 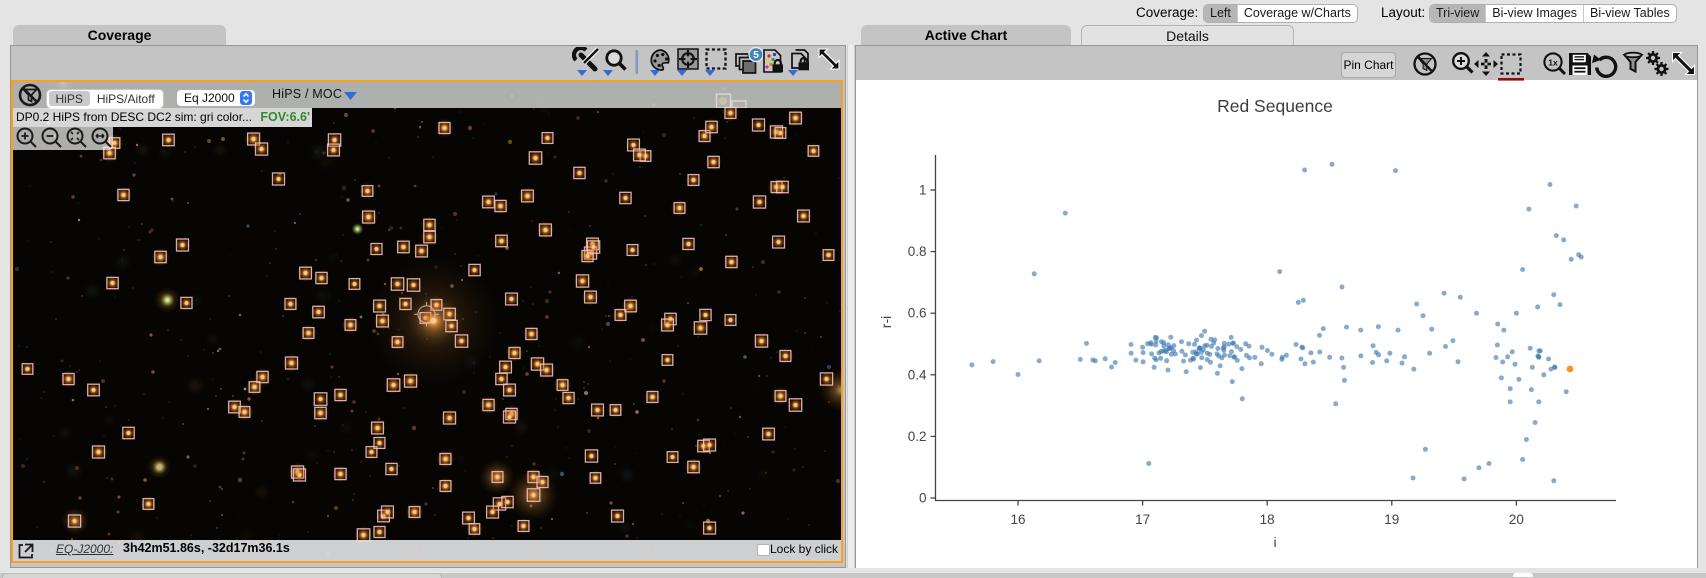 What do you see at coordinates (923, 498) in the screenshot?
I see `svg-text: 0` at bounding box center [923, 498].